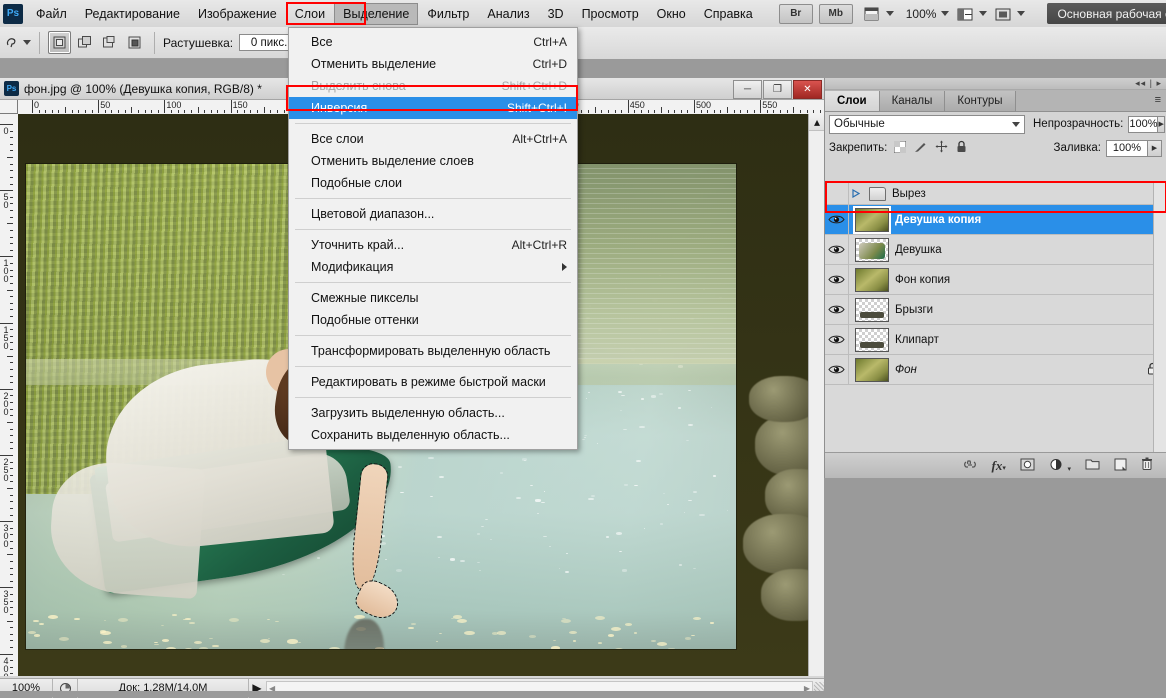  Describe the element at coordinates (1092, 465) in the screenshot. I see `new-group-icon` at that location.